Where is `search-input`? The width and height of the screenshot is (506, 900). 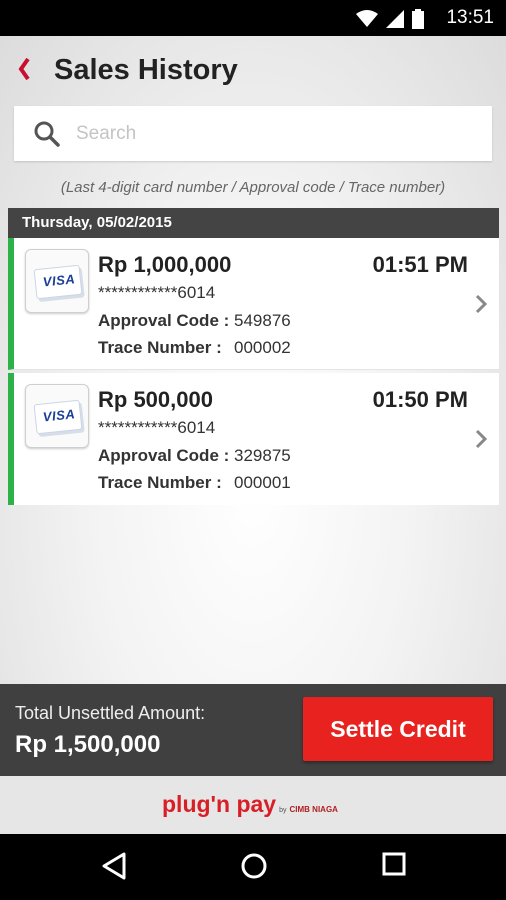
search-input is located at coordinates (276, 134).